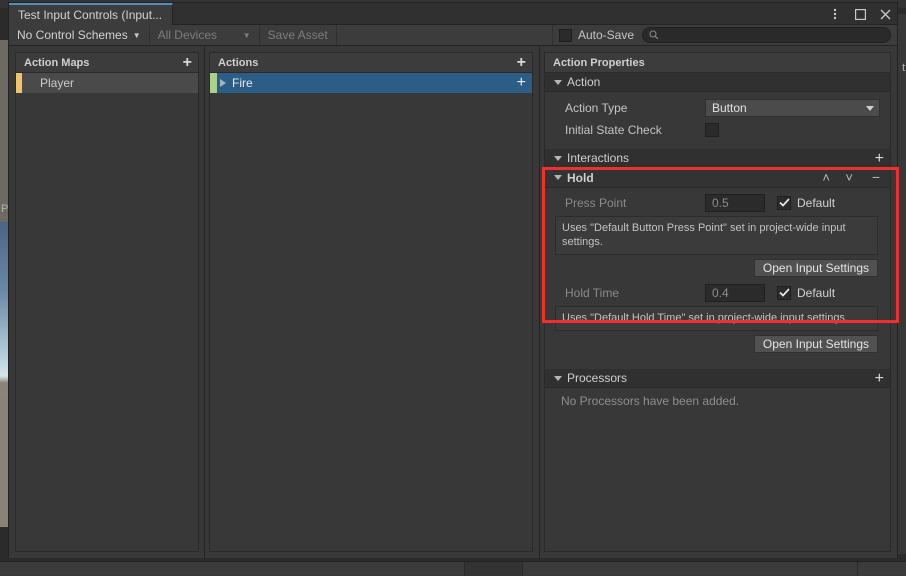 The height and width of the screenshot is (576, 906). What do you see at coordinates (187, 63) in the screenshot?
I see `add-action-map-icon: +` at bounding box center [187, 63].